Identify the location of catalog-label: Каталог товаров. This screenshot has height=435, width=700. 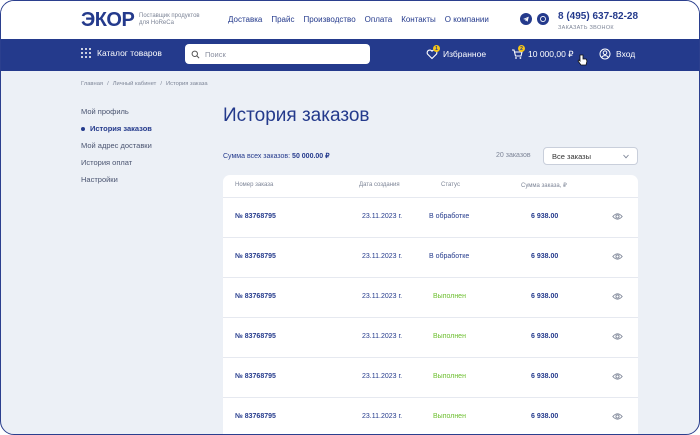
(129, 53).